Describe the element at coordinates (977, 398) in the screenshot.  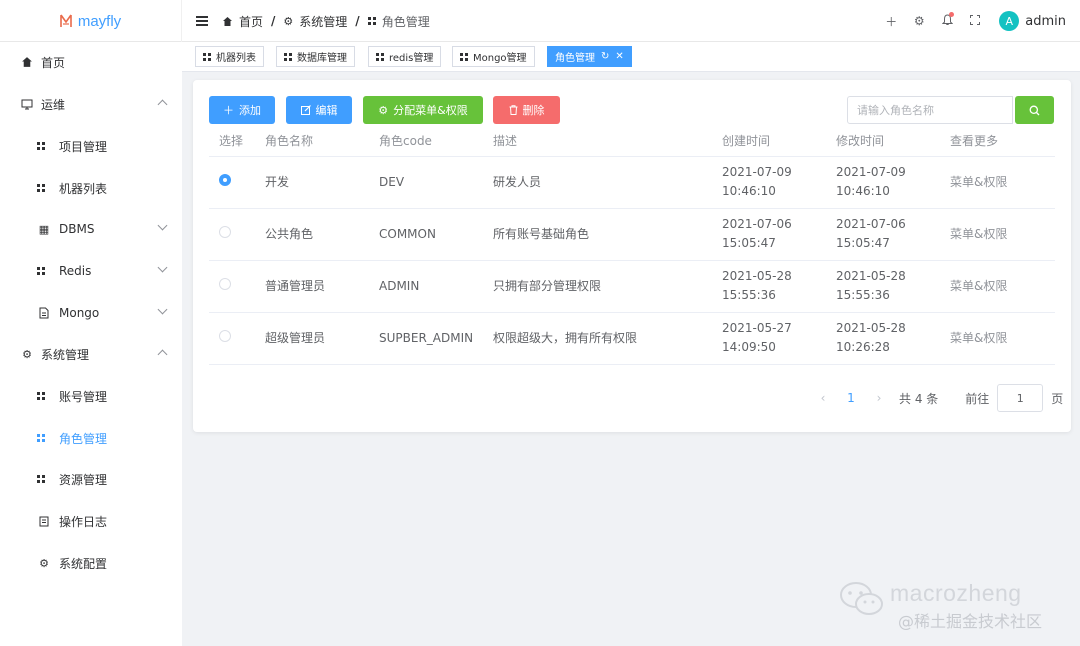
I see `goto-label: 前往` at that location.